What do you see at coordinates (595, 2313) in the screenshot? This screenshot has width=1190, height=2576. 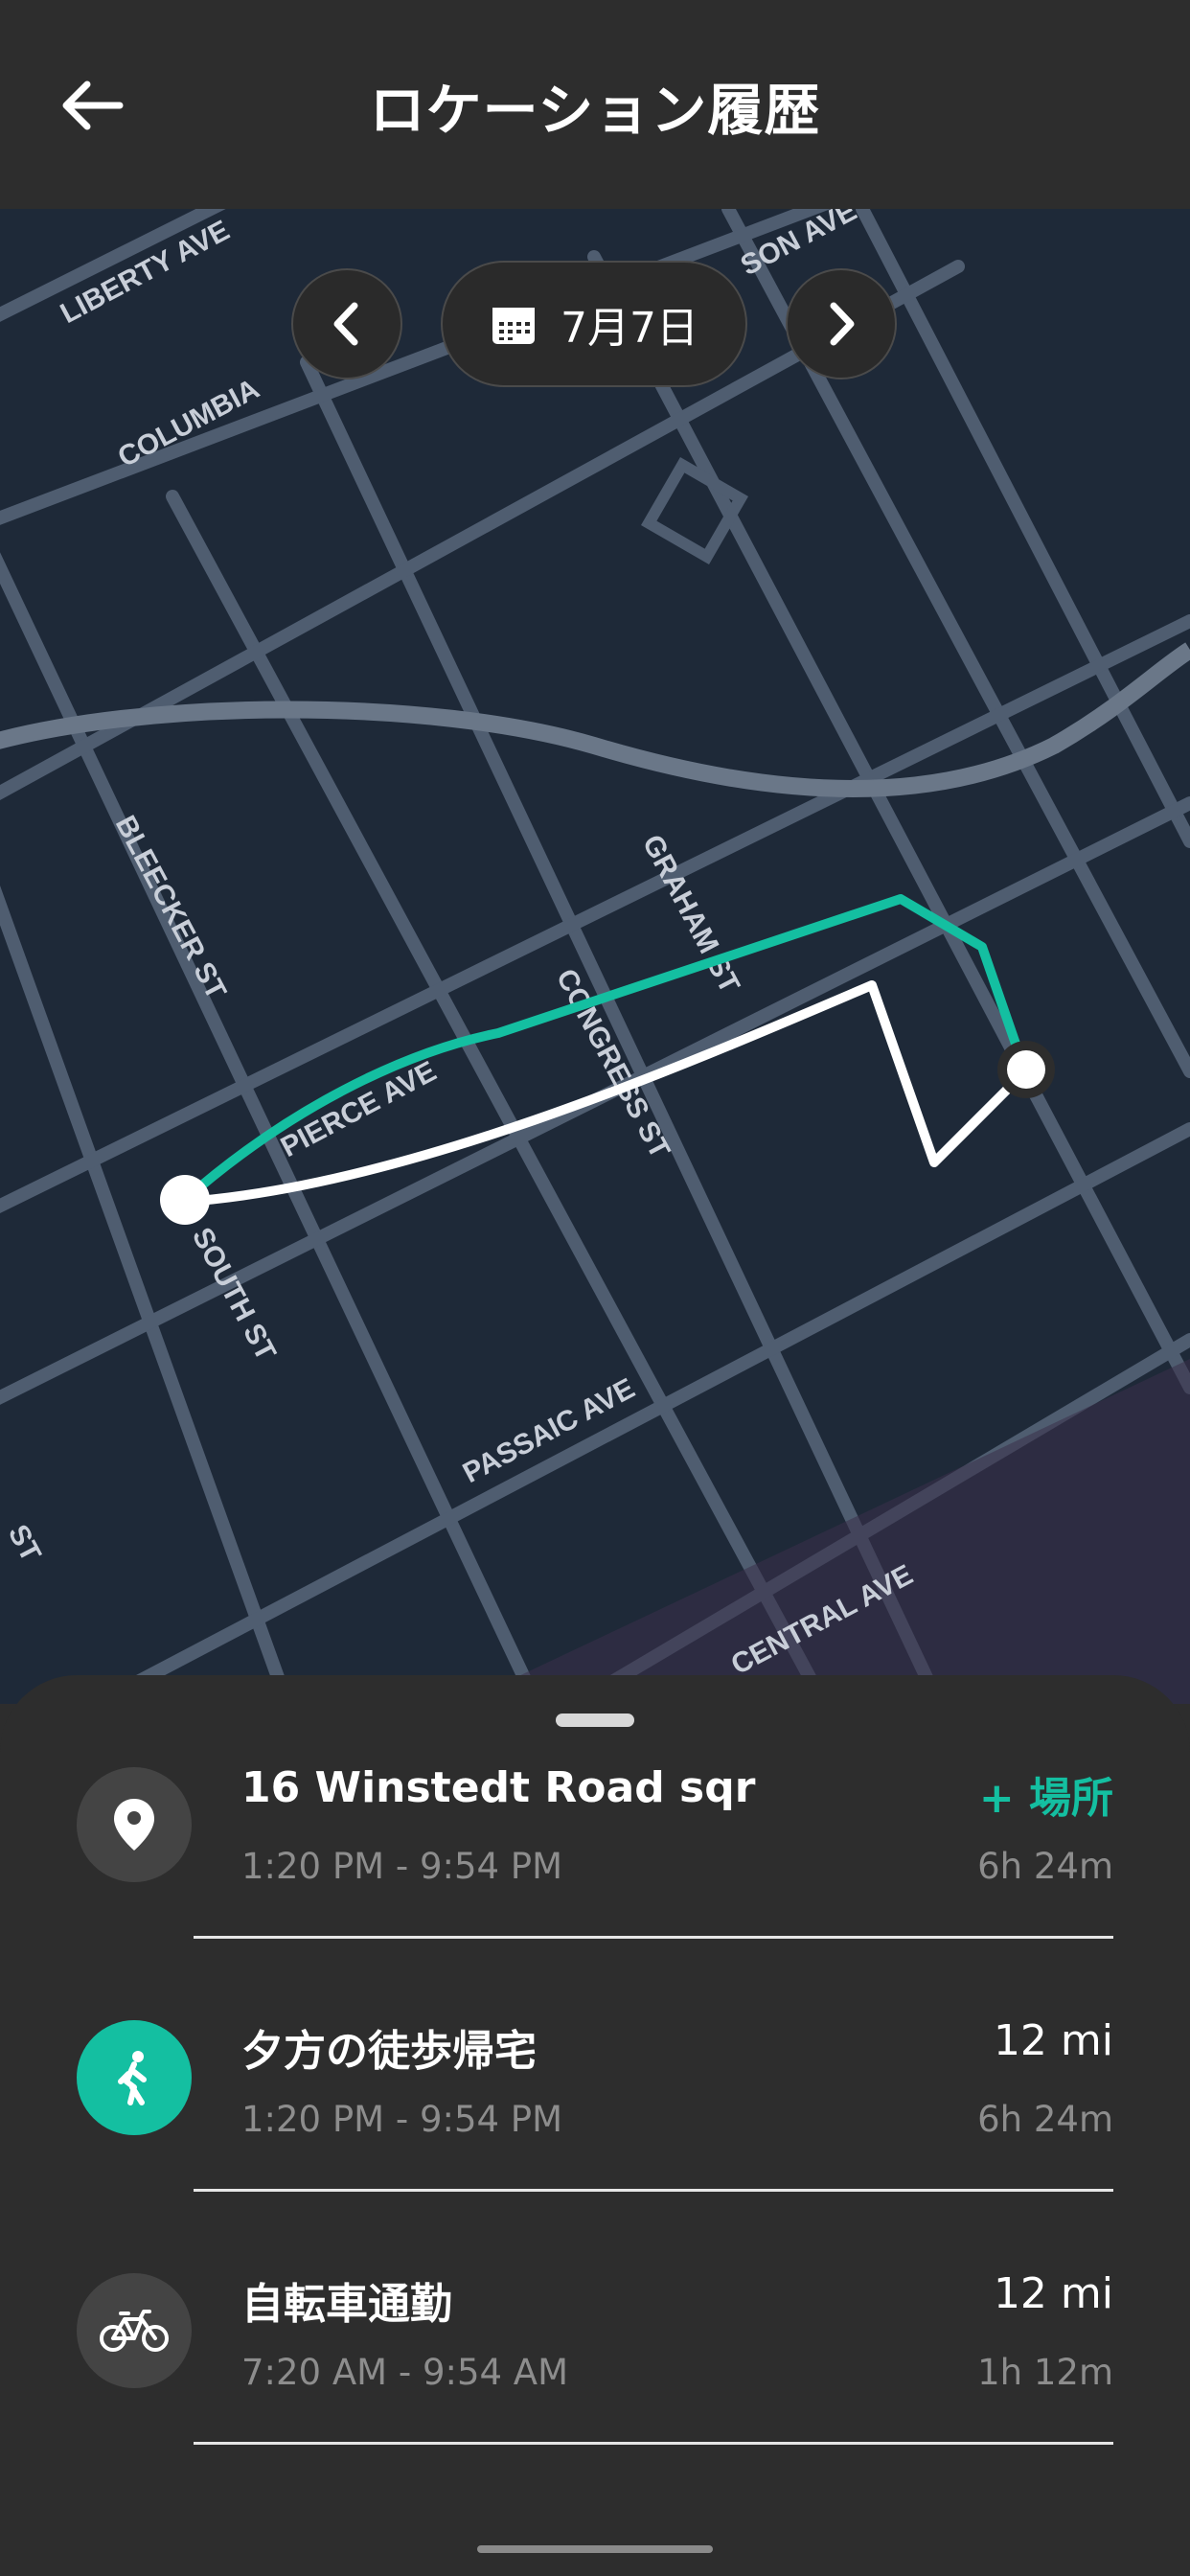 I see `list-item: 自転車通勤 7:20 AM - 9:54 AM 12 mi 1h 12m` at bounding box center [595, 2313].